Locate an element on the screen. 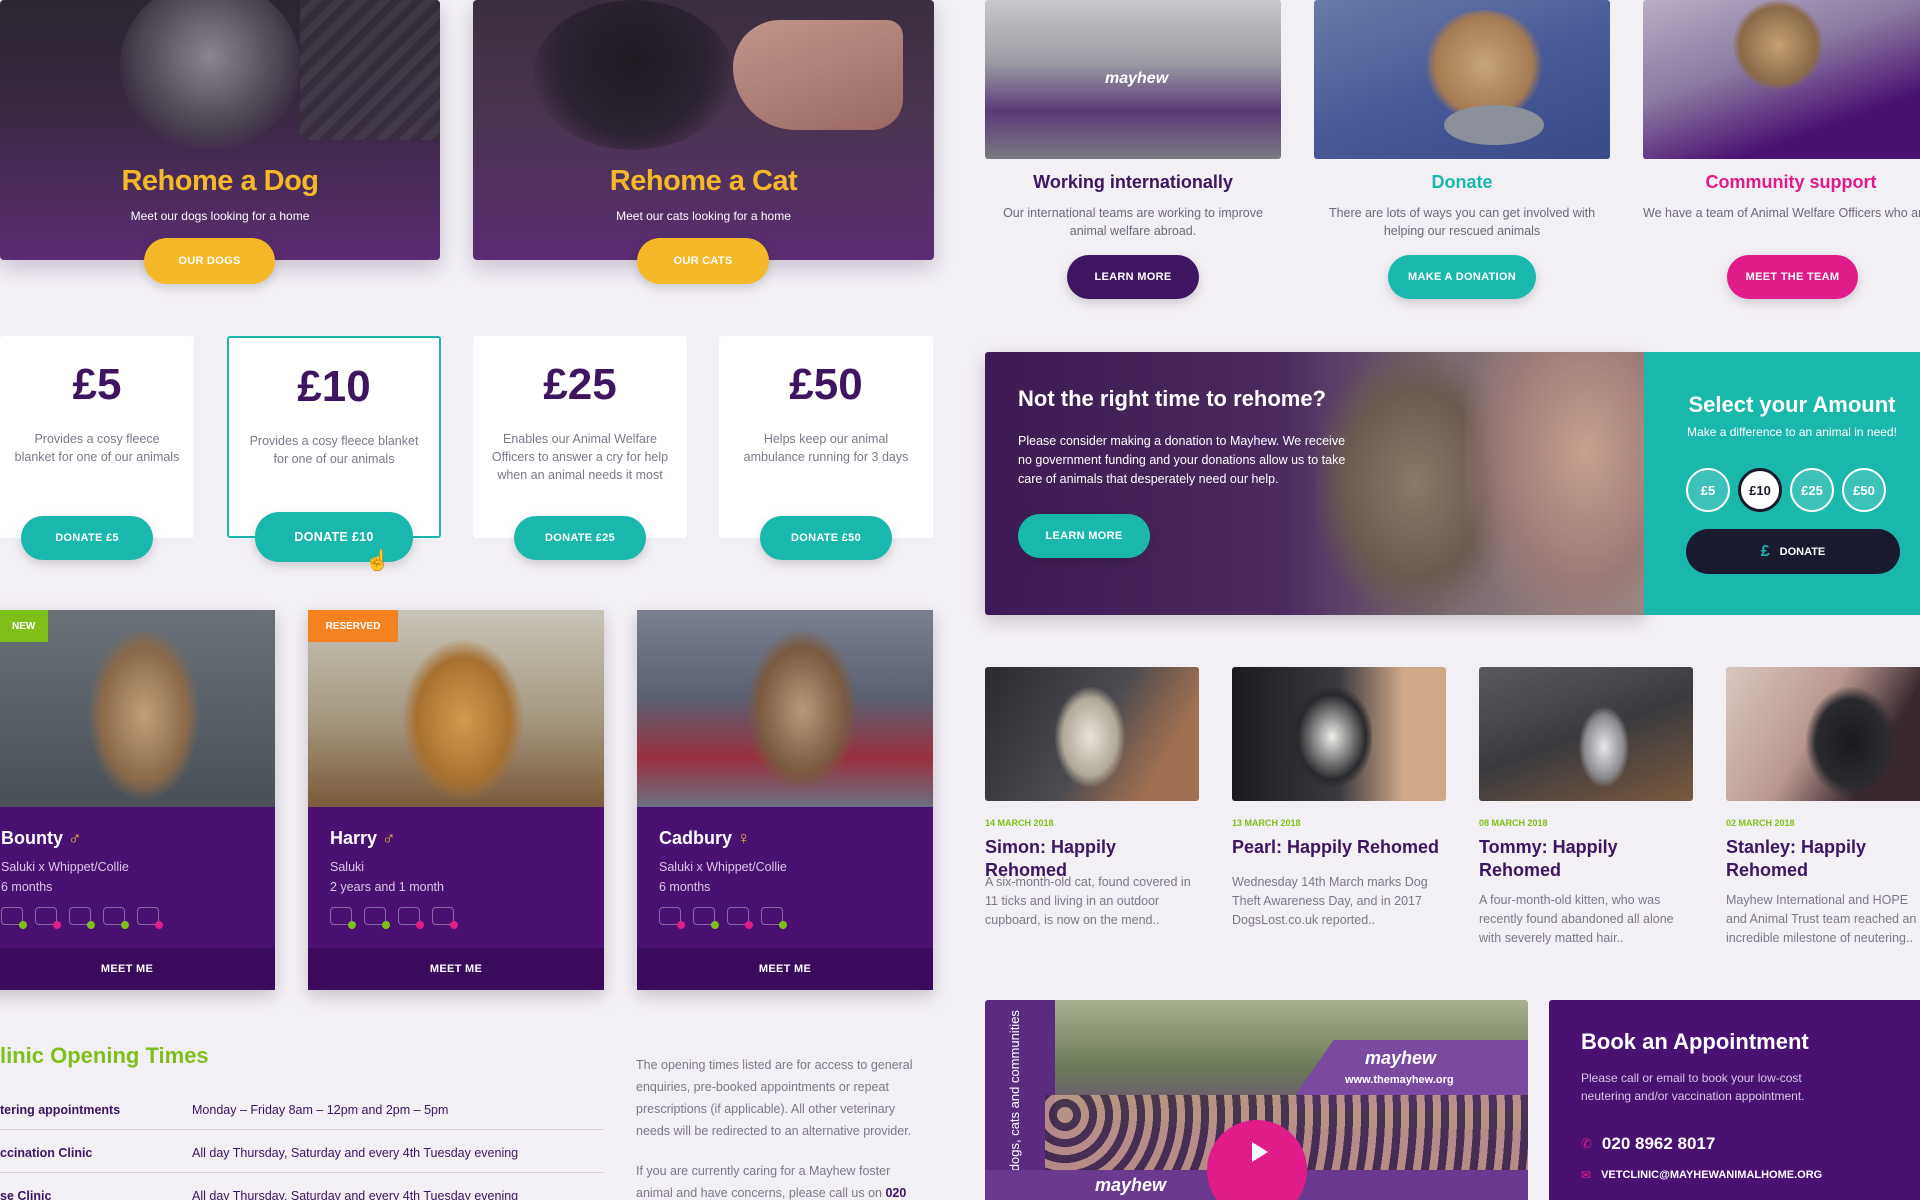 The image size is (1920, 1200). donate-50-button: DONATE £50 is located at coordinates (826, 538).